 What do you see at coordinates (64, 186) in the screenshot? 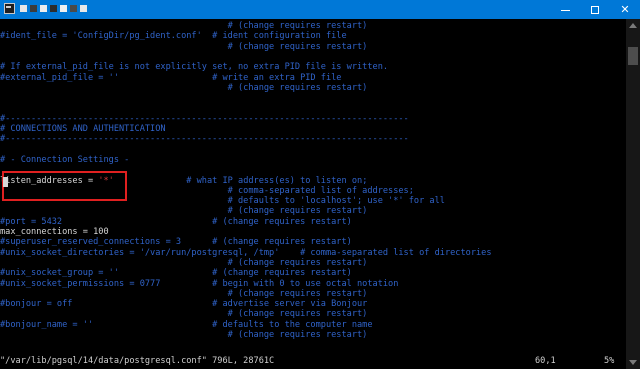
I see `listen-addresses-highlight-box` at bounding box center [64, 186].